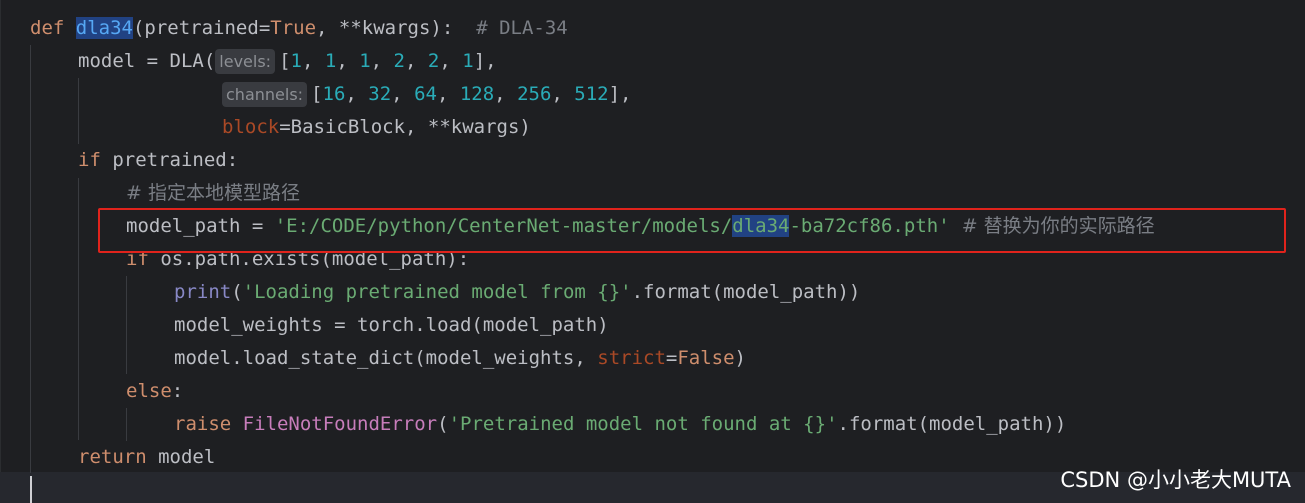 The width and height of the screenshot is (1305, 503). Describe the element at coordinates (293, 28) in the screenshot. I see `keyword-true: True` at that location.